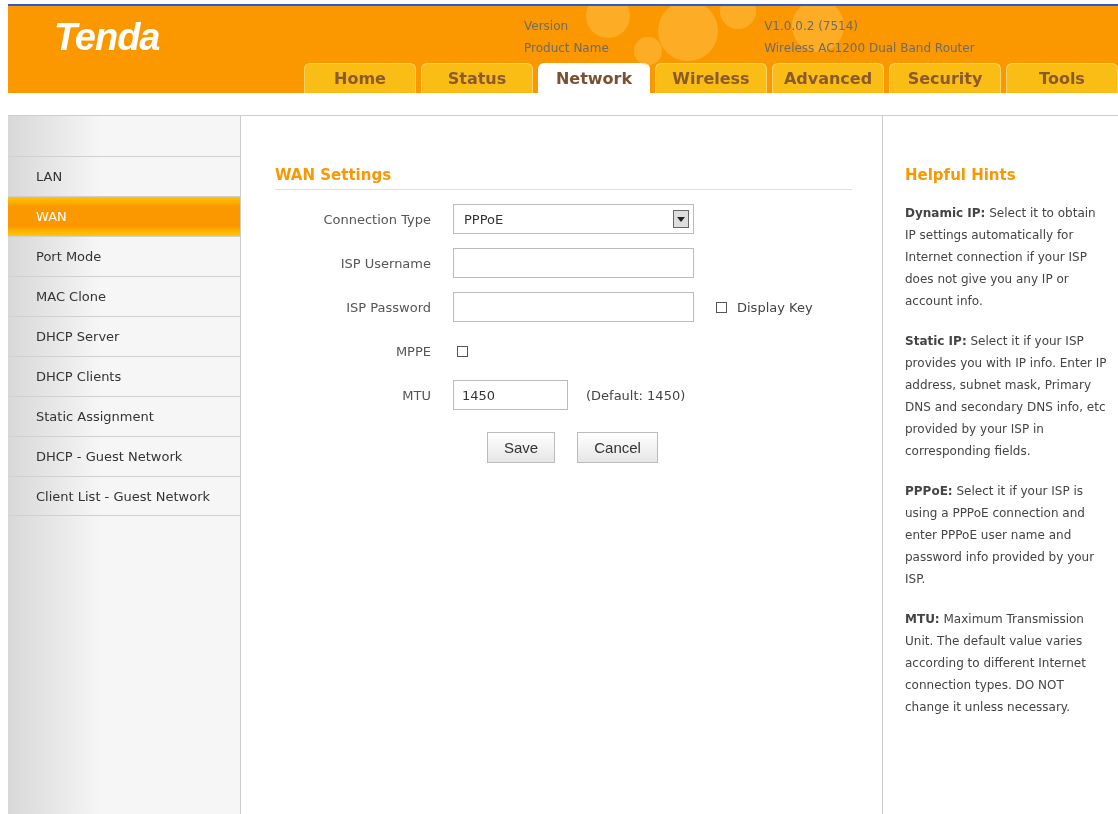 Image resolution: width=1118 pixels, height=814 pixels. Describe the element at coordinates (547, 26) in the screenshot. I see `version-label: Version` at that location.